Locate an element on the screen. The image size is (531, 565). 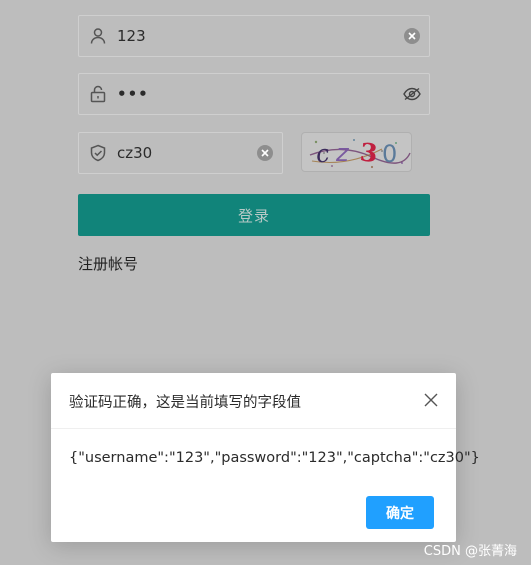
dialog-header: 验证码正确，这是当前填写的字段值 is located at coordinates (253, 401).